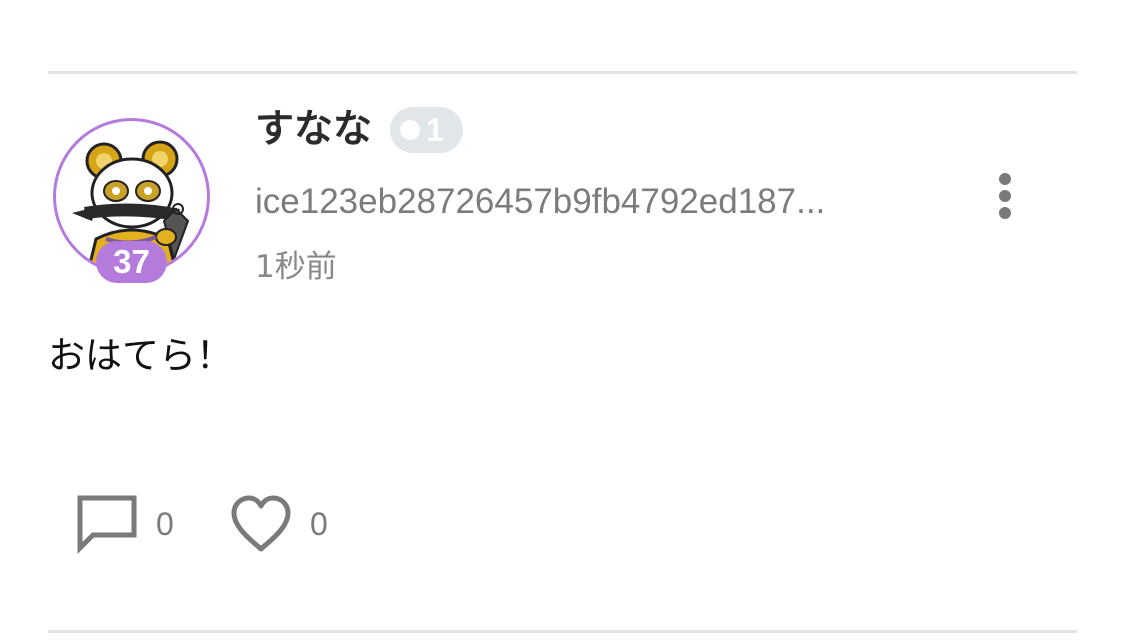  Describe the element at coordinates (435, 130) in the screenshot. I see `status-badge-count: 1` at that location.